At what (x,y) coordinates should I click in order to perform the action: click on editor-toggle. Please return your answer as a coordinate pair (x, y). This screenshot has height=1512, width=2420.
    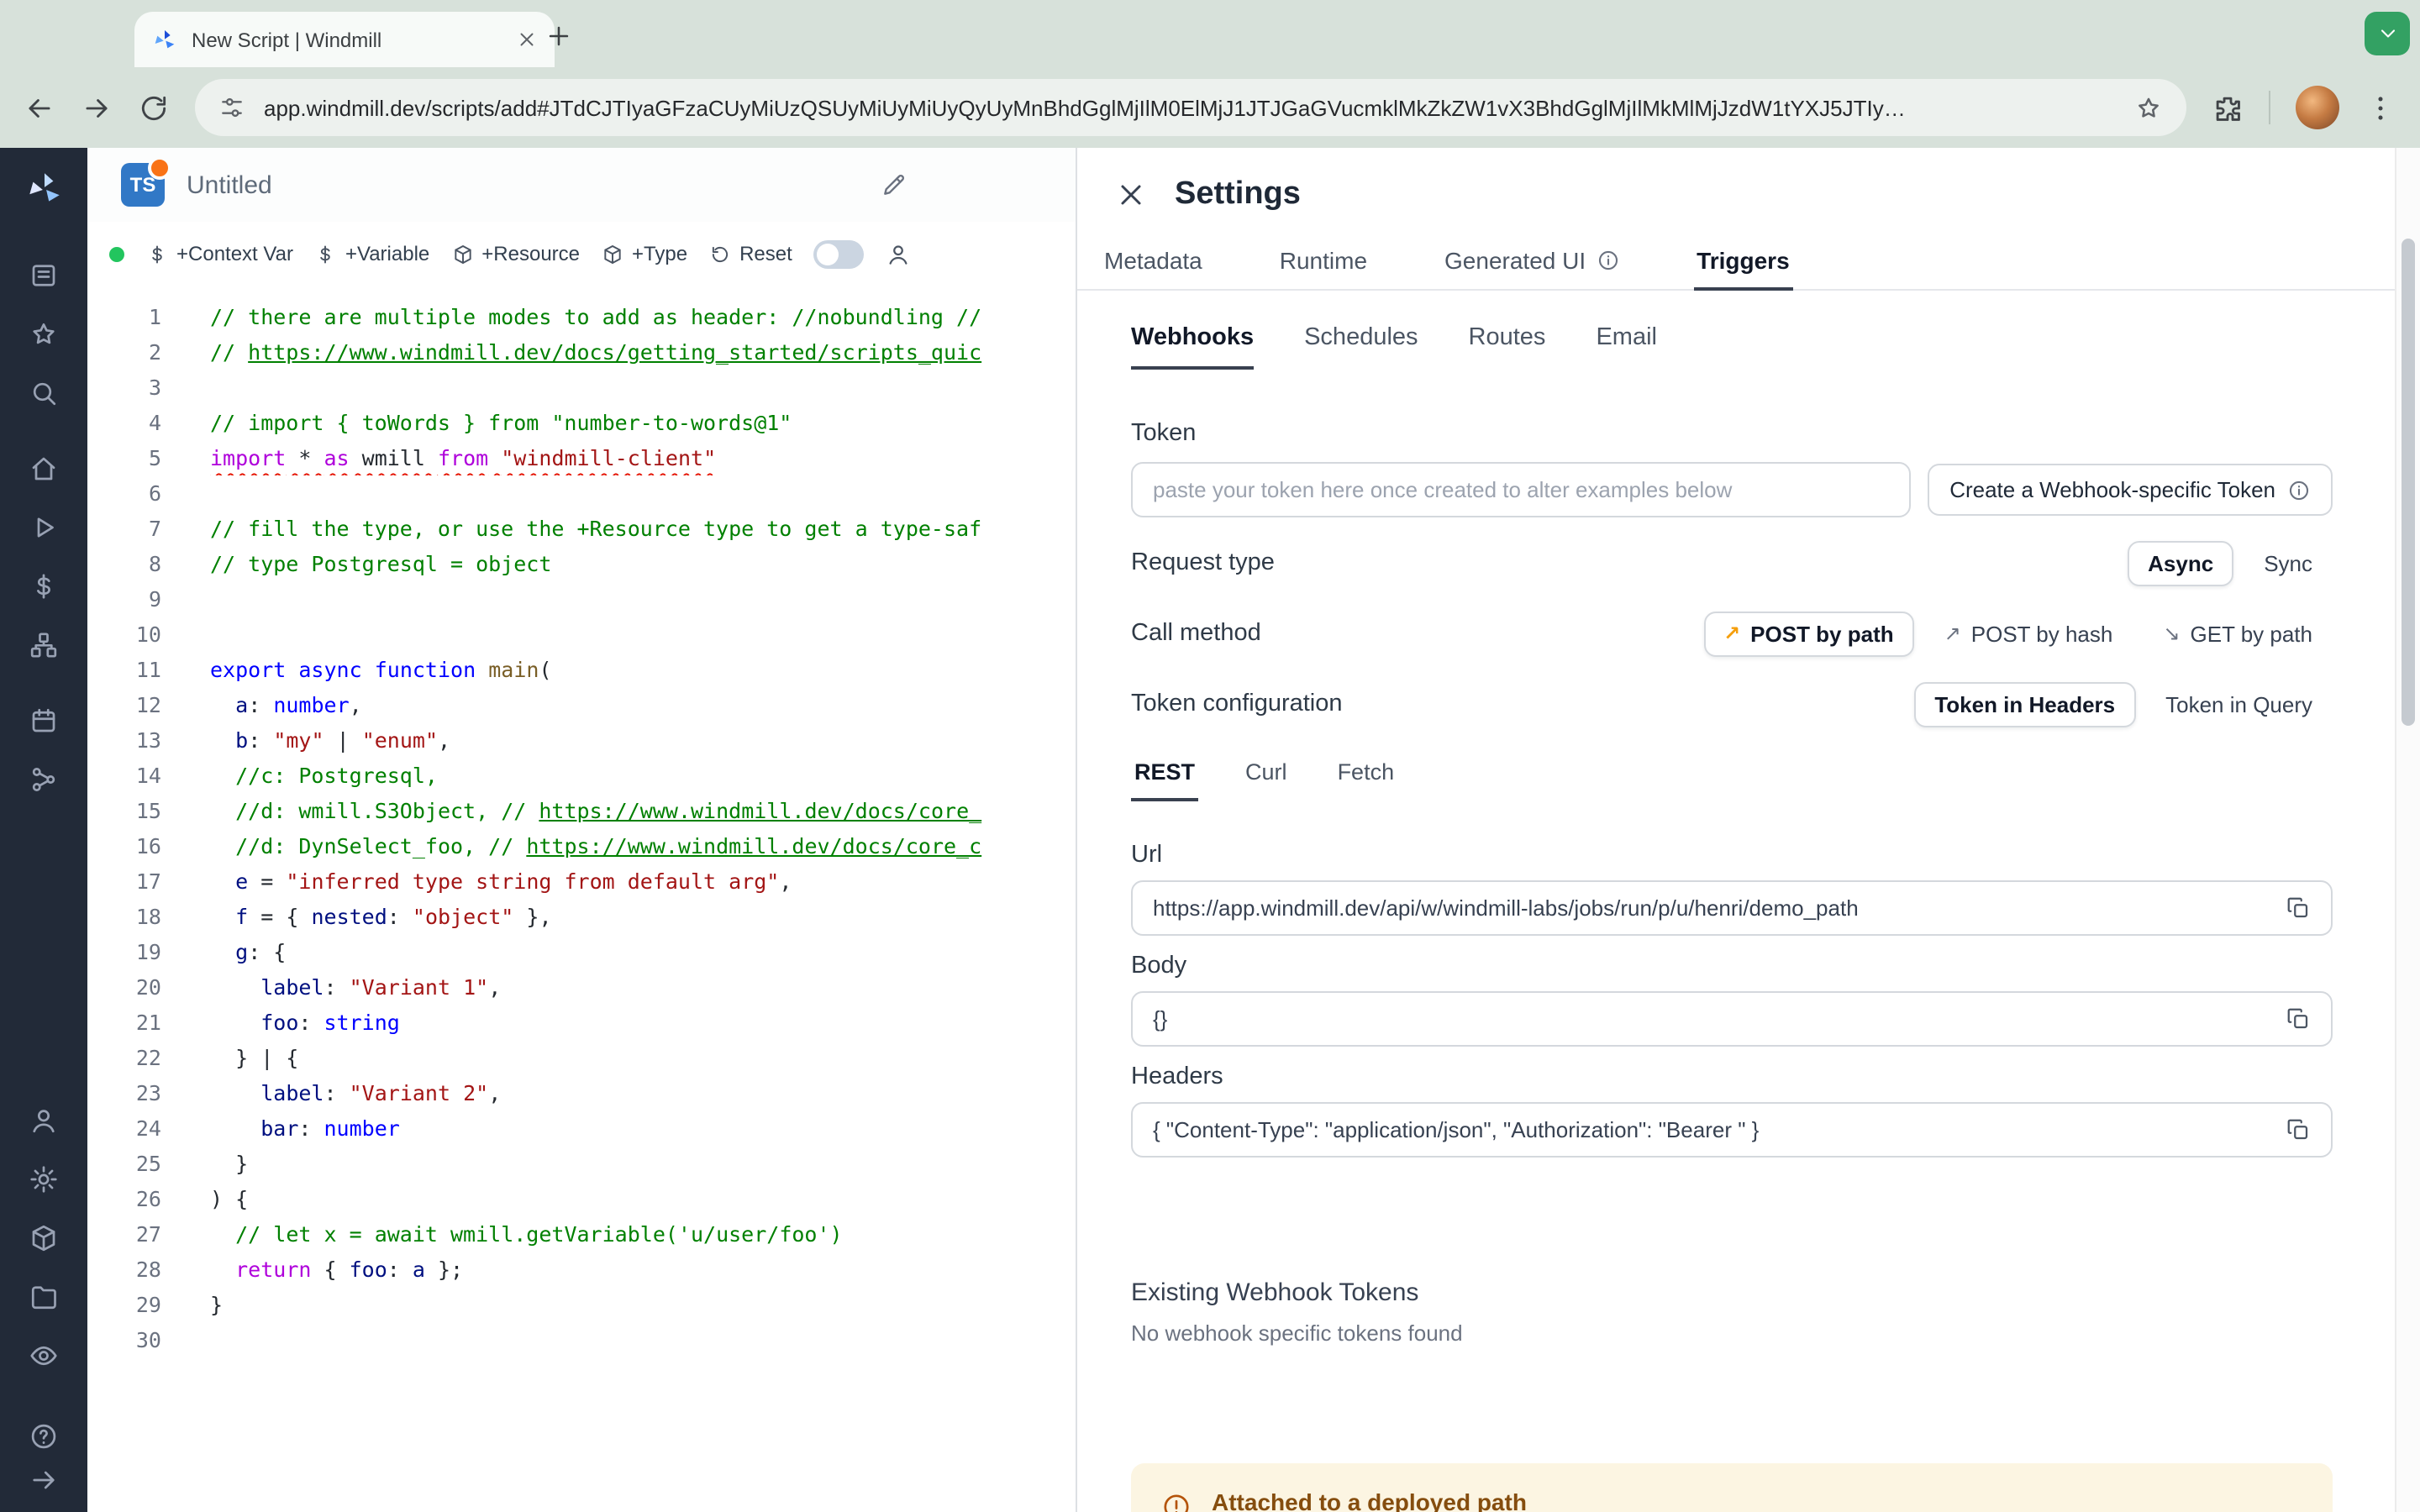
    Looking at the image, I should click on (839, 253).